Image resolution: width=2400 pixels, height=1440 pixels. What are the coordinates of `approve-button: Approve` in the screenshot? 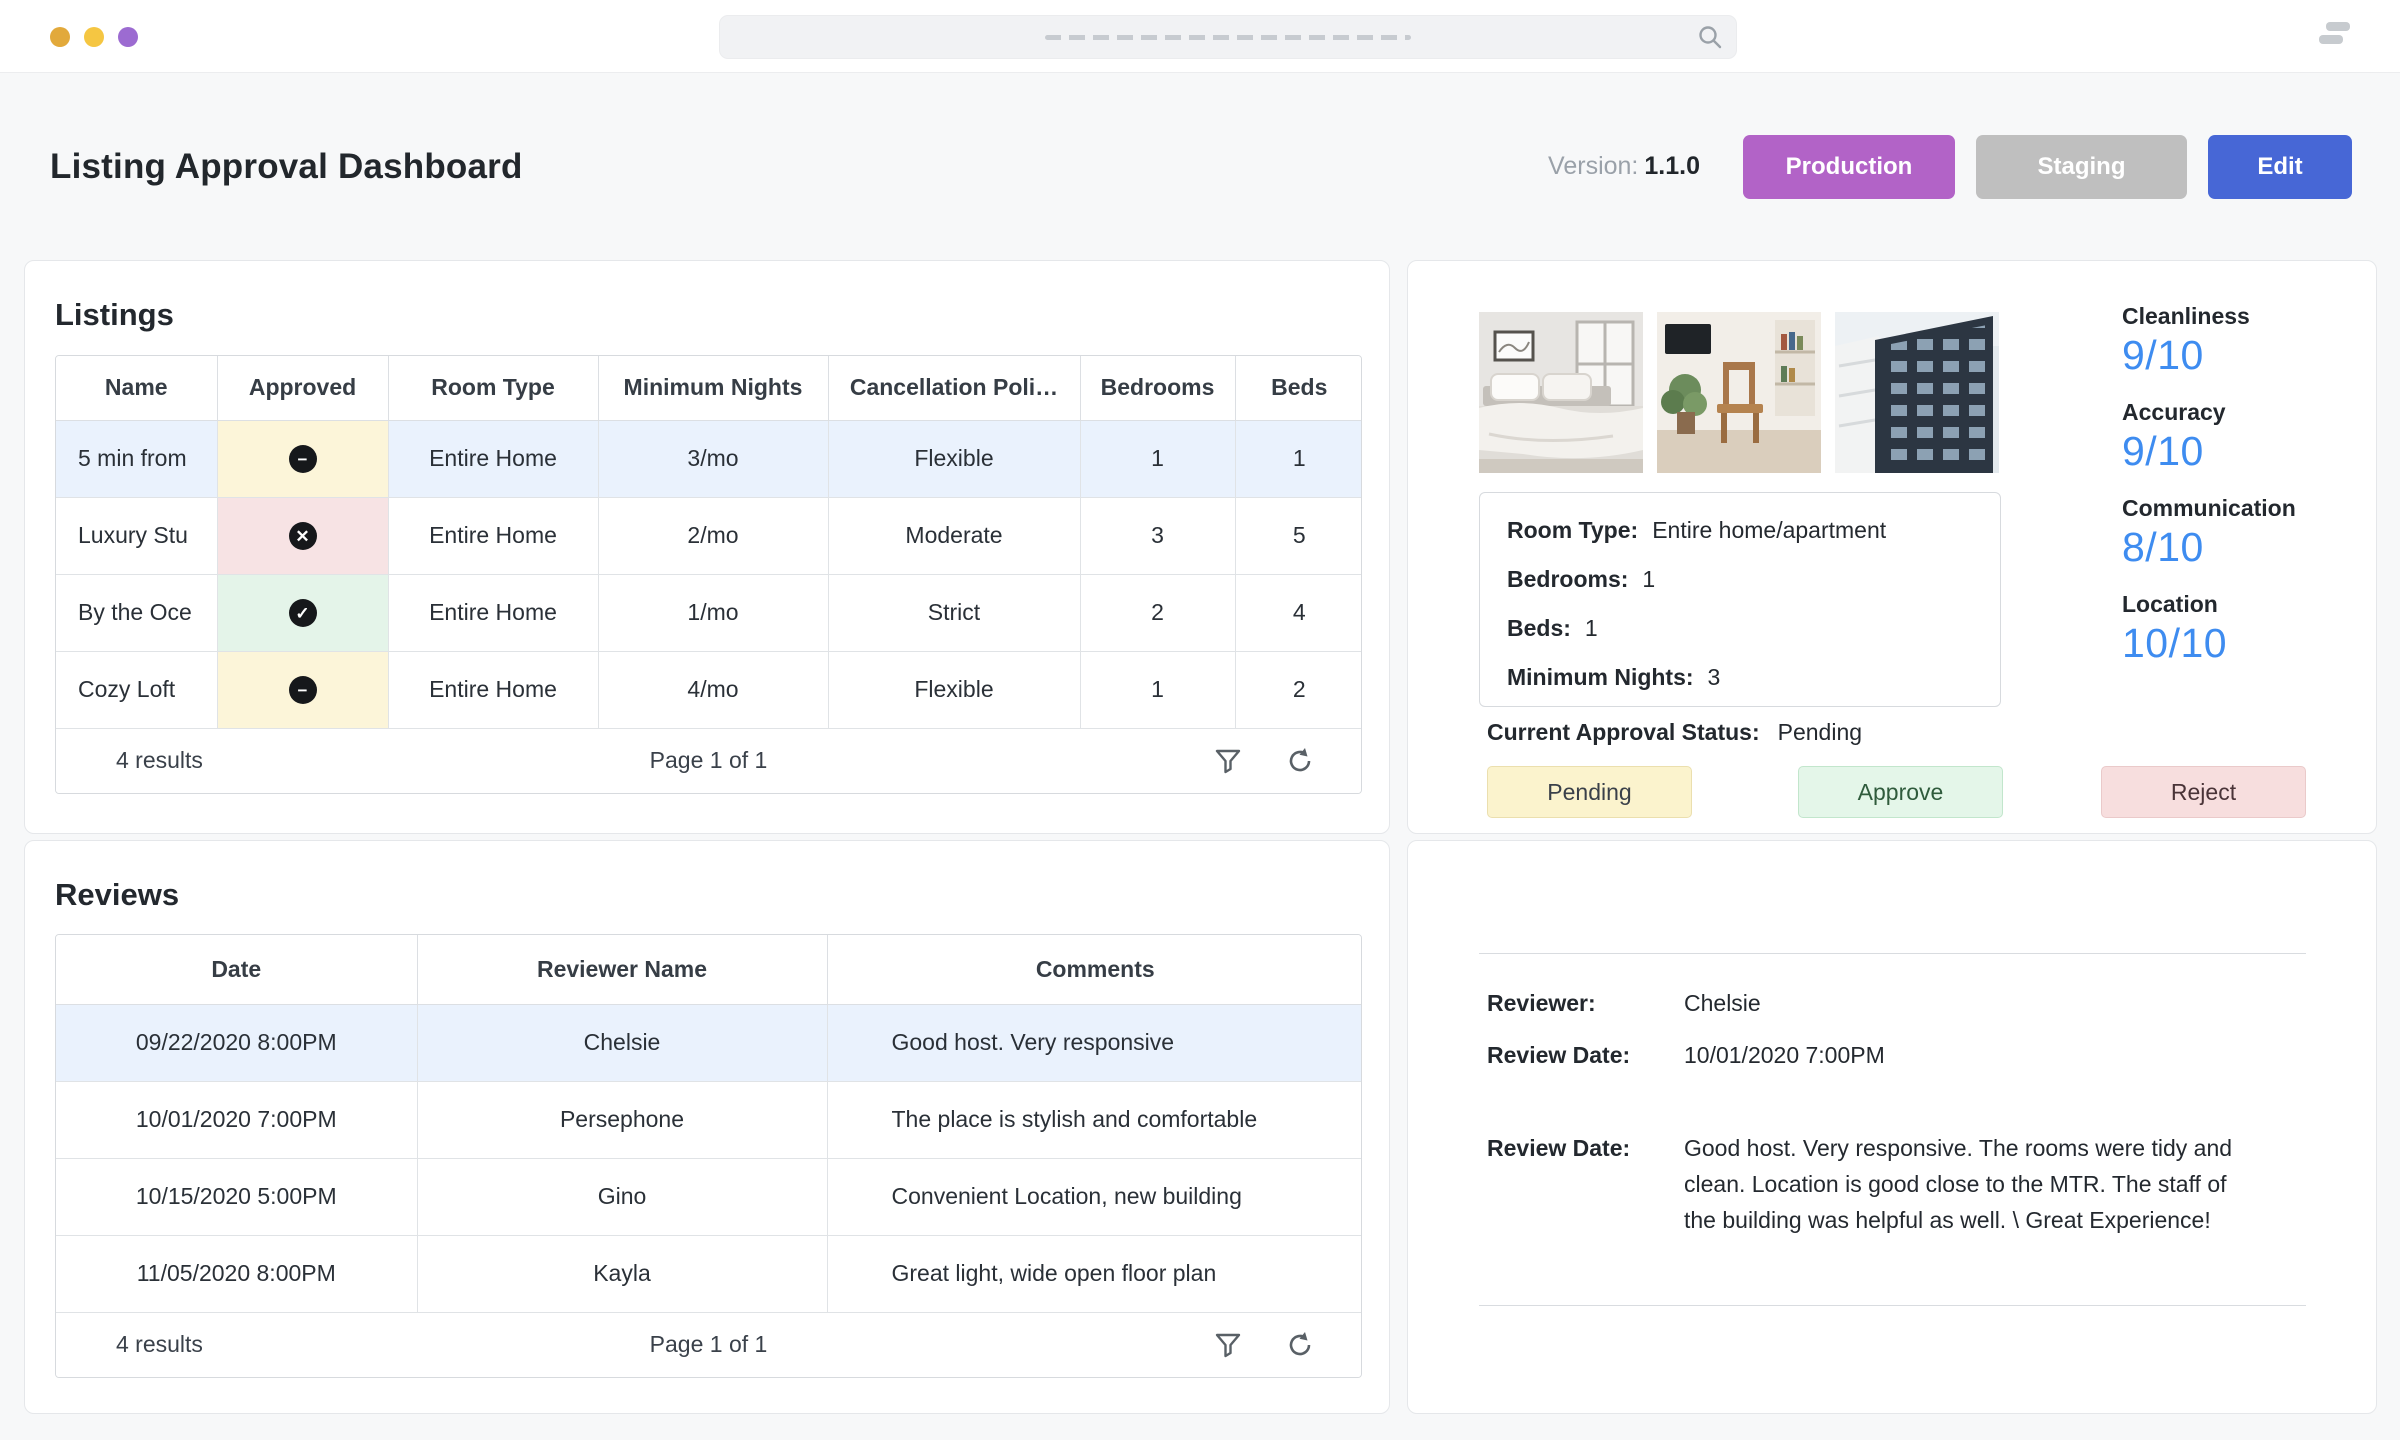 It's located at (1900, 792).